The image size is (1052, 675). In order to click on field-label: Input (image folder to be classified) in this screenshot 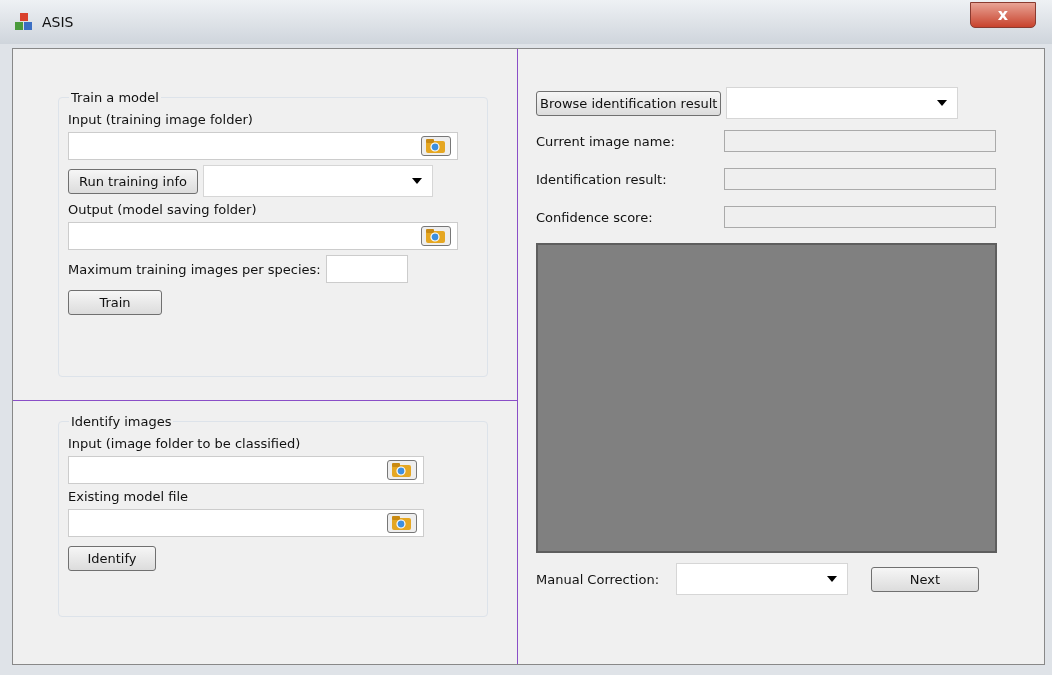, I will do `click(185, 443)`.